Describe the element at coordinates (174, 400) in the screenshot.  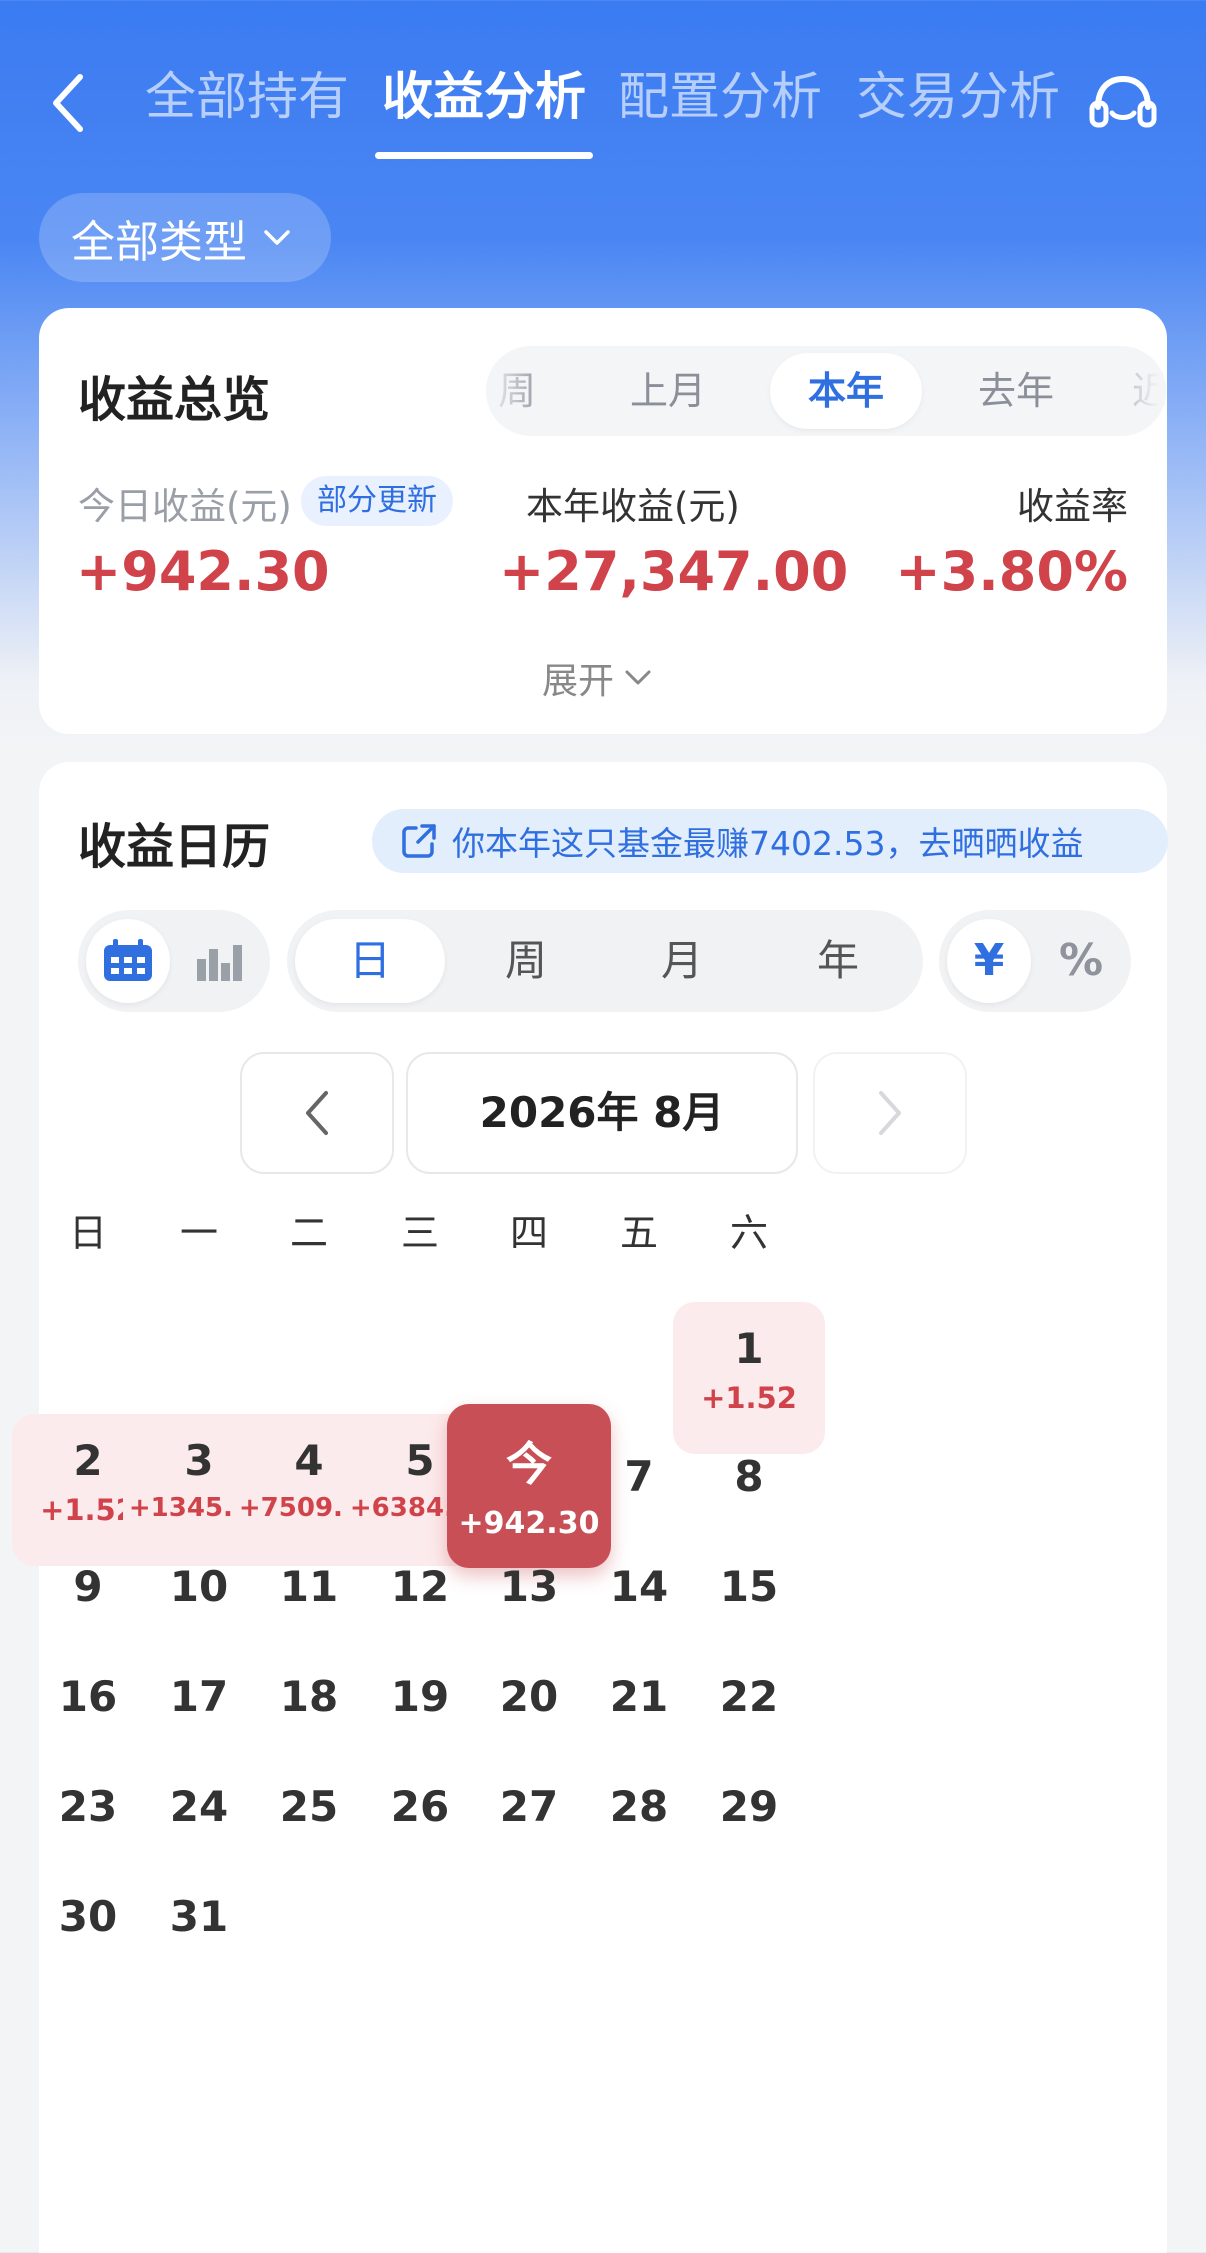
I see `overview-title: 收益总览` at that location.